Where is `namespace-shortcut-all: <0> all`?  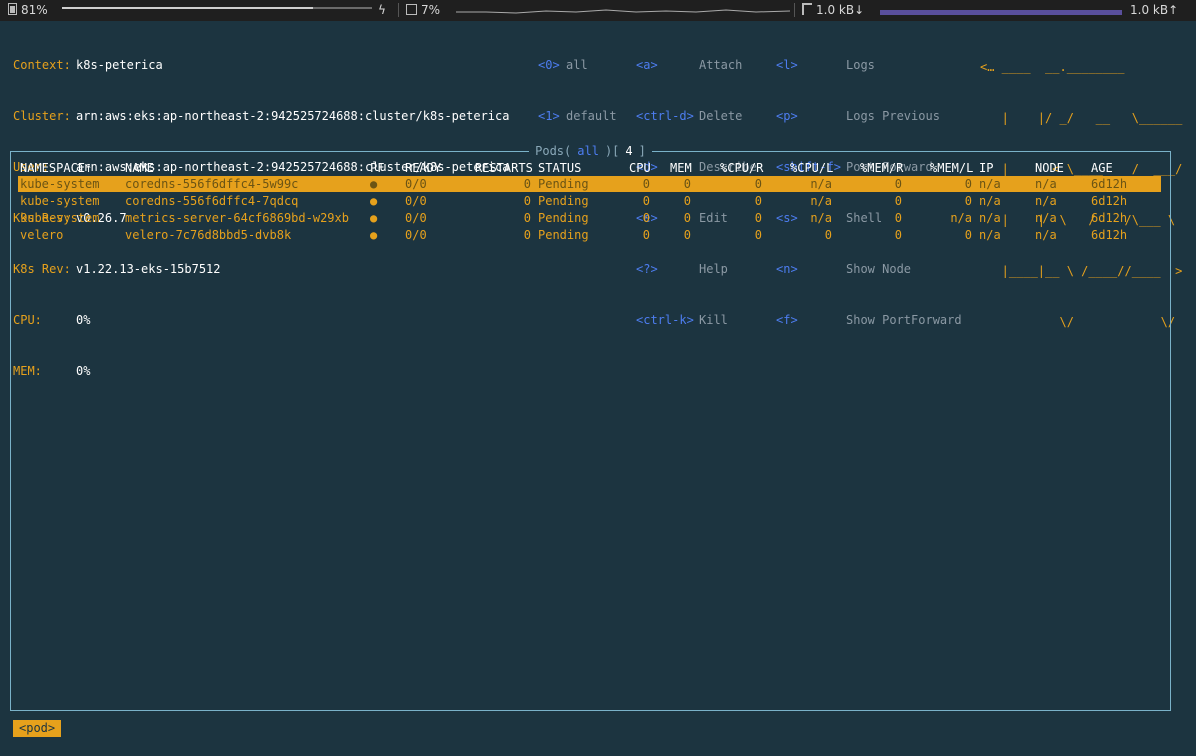
namespace-shortcut-all: <0> all is located at coordinates (577, 65).